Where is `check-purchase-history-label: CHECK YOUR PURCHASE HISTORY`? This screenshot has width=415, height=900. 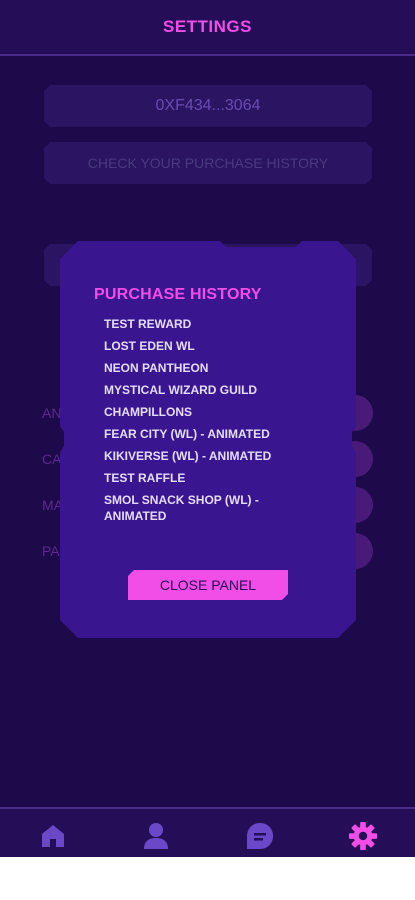 check-purchase-history-label: CHECK YOUR PURCHASE HISTORY is located at coordinates (208, 163).